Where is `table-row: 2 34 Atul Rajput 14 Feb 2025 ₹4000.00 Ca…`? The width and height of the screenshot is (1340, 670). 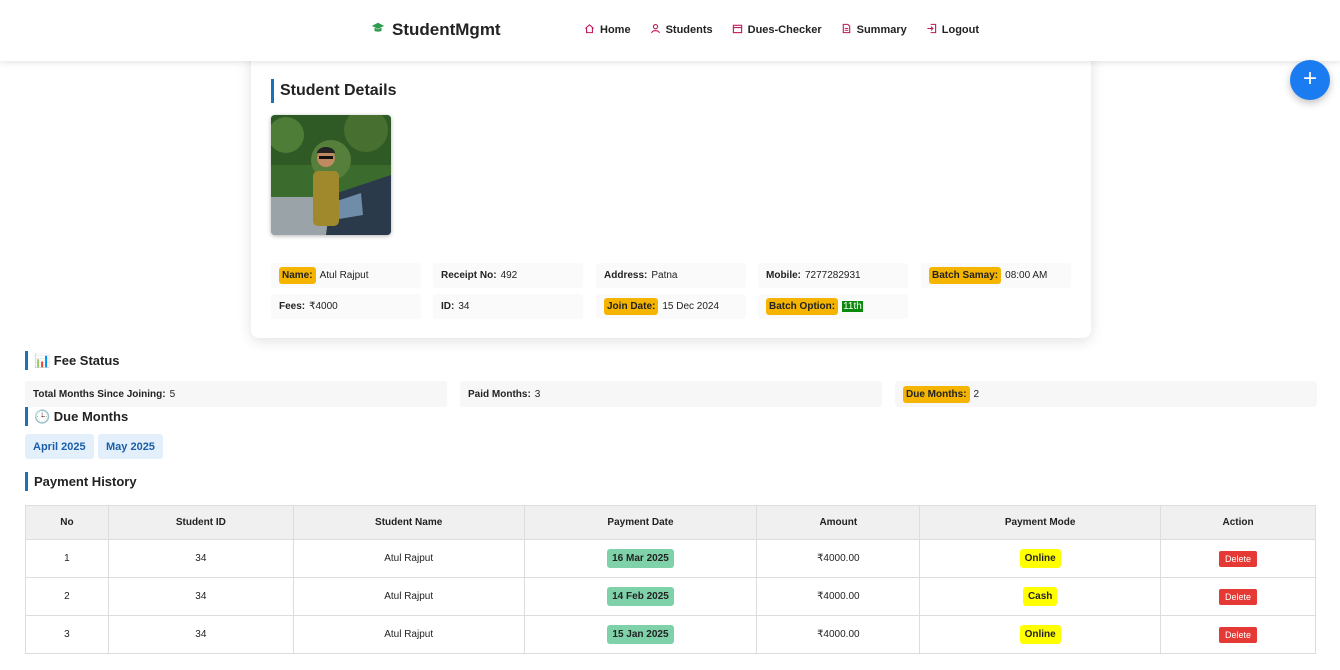
table-row: 2 34 Atul Rajput 14 Feb 2025 ₹4000.00 Ca… is located at coordinates (670, 596).